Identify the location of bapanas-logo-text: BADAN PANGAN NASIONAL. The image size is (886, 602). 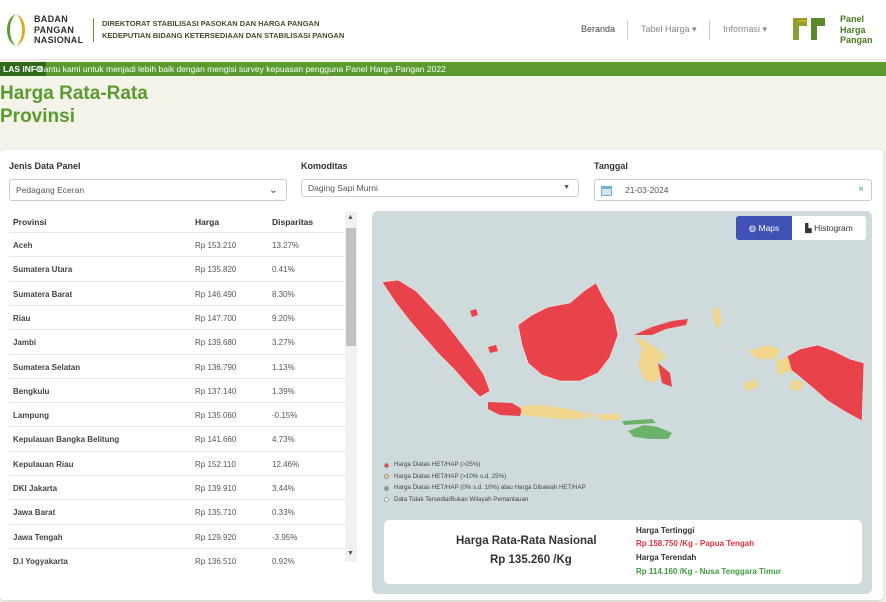
(58, 30).